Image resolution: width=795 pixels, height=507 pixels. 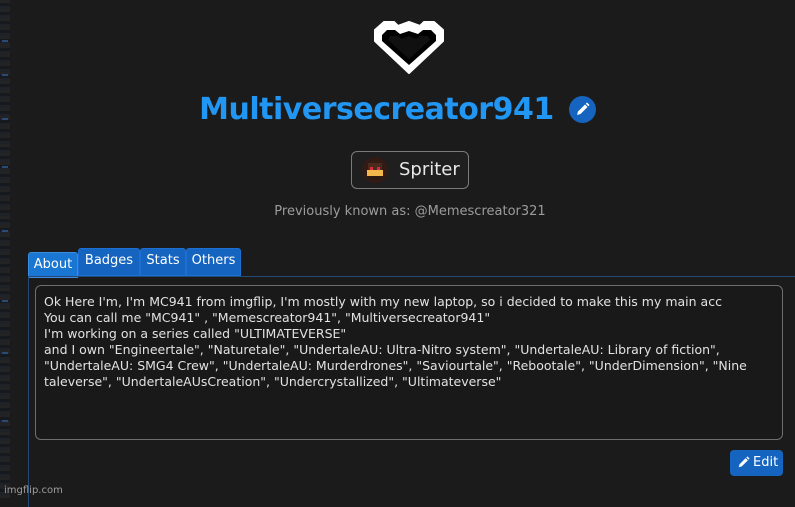 I want to click on heart-logo-icon, so click(x=409, y=47).